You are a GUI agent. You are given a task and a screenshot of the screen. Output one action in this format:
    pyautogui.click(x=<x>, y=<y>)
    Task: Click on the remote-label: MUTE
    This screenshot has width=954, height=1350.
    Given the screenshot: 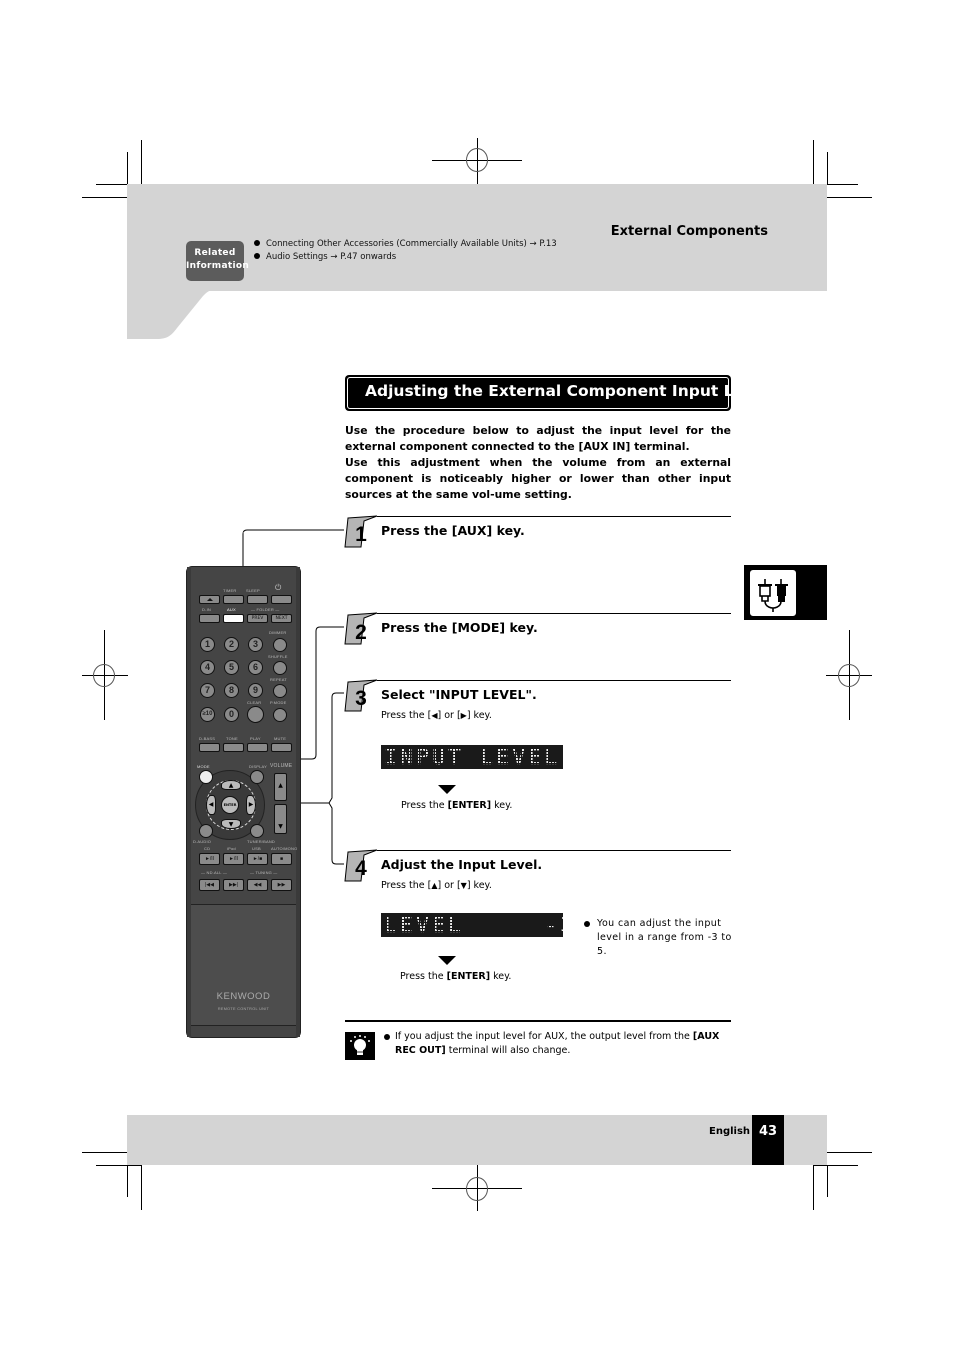 What is the action you would take?
    pyautogui.click(x=280, y=738)
    